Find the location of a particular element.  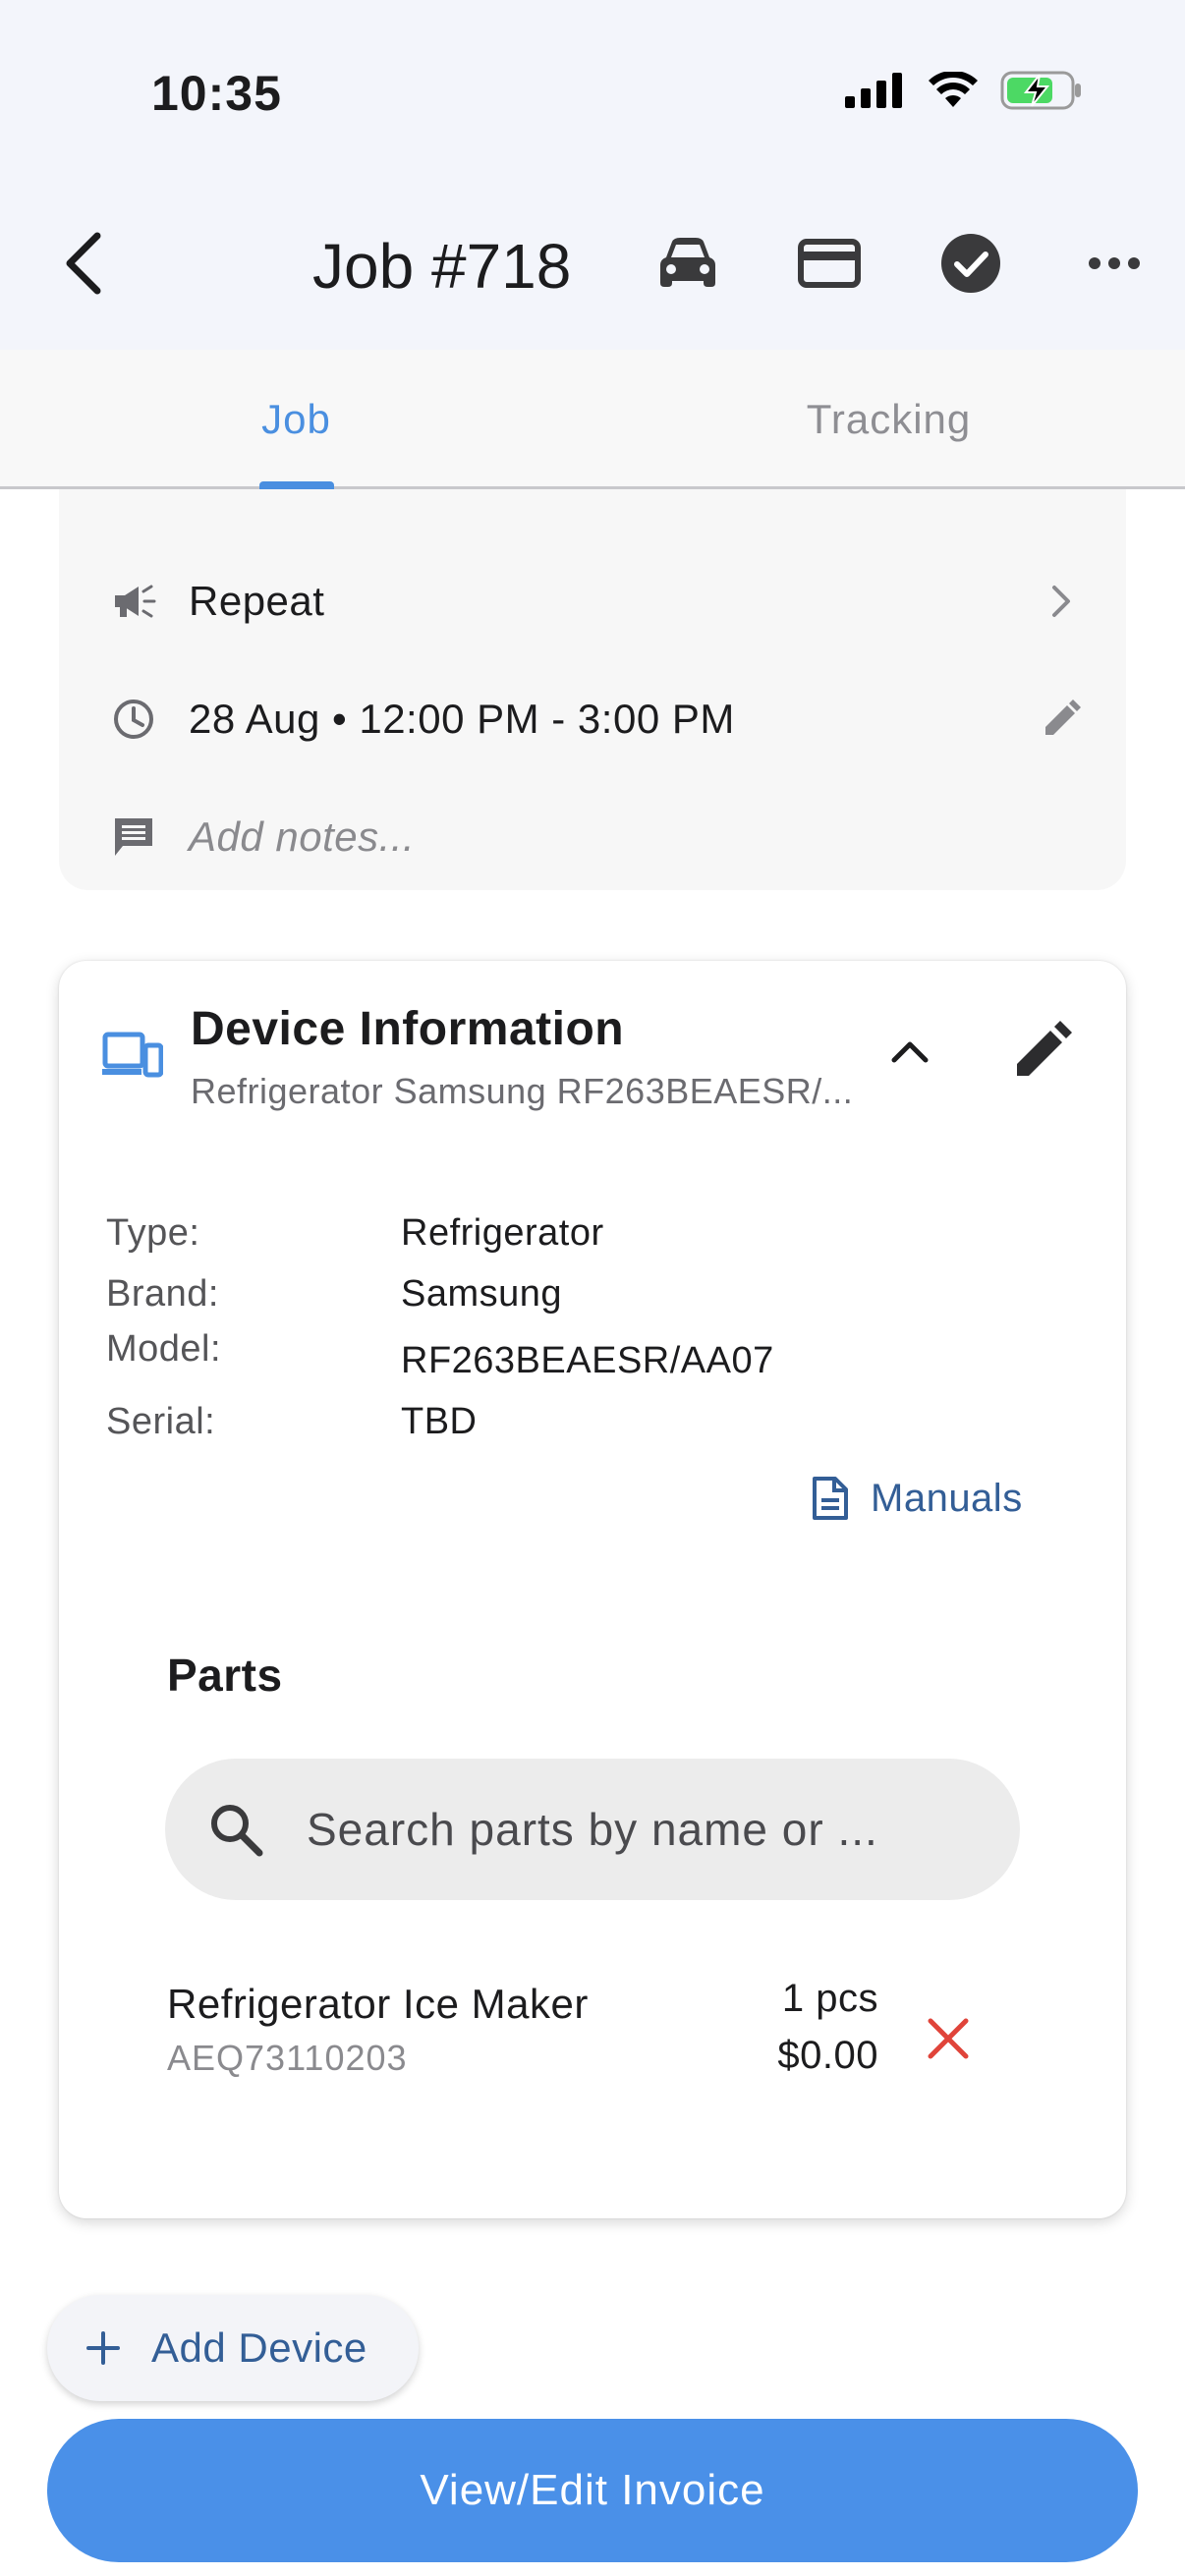

back-icon is located at coordinates (84, 263).